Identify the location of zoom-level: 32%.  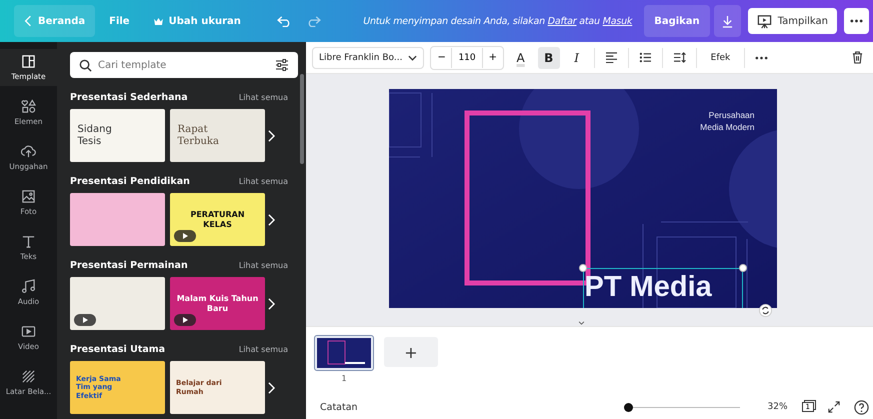
(778, 407).